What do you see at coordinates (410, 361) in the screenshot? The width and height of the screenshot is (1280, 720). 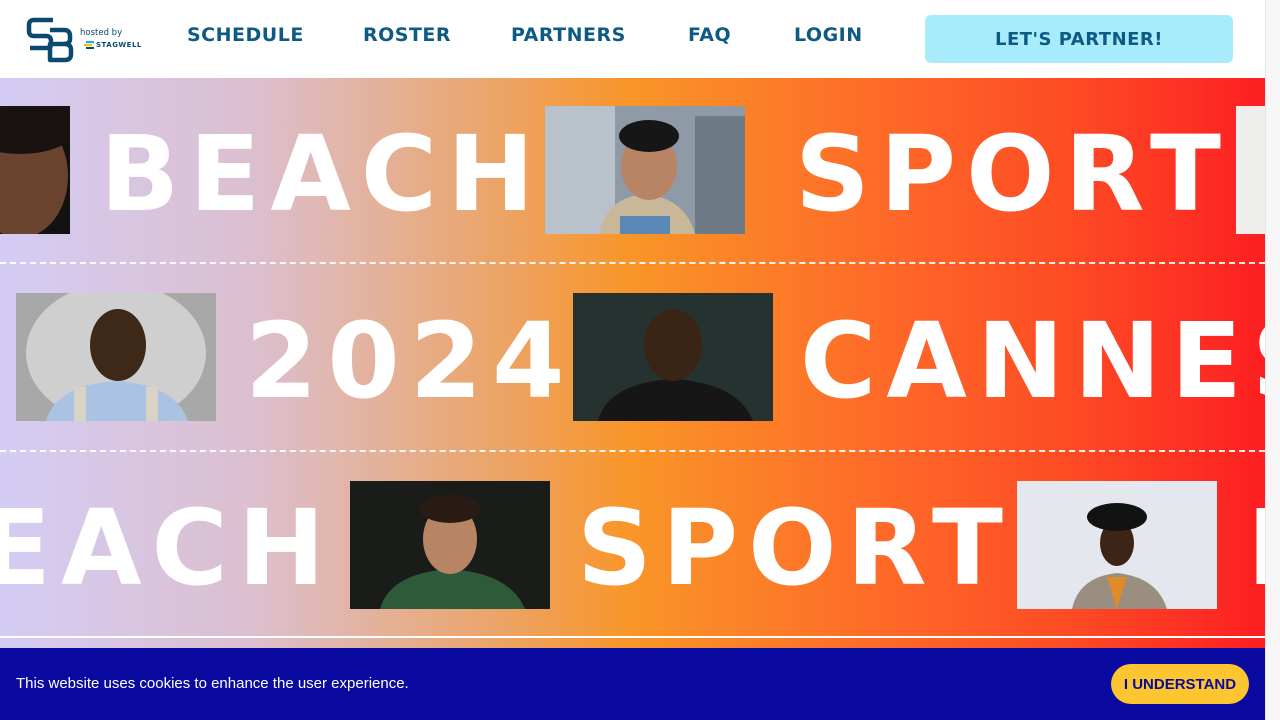 I see `hero-word-2024: 2024` at bounding box center [410, 361].